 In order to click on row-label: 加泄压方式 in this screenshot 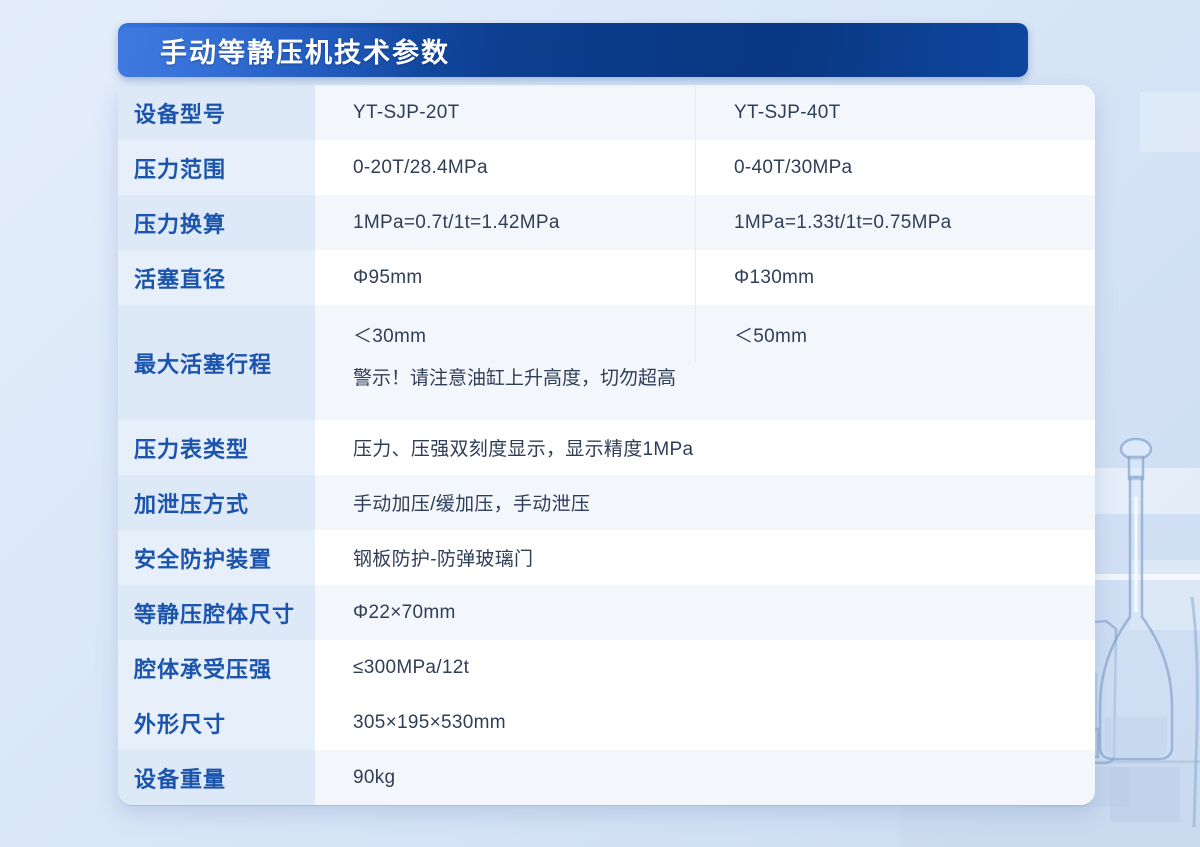, I will do `click(216, 502)`.